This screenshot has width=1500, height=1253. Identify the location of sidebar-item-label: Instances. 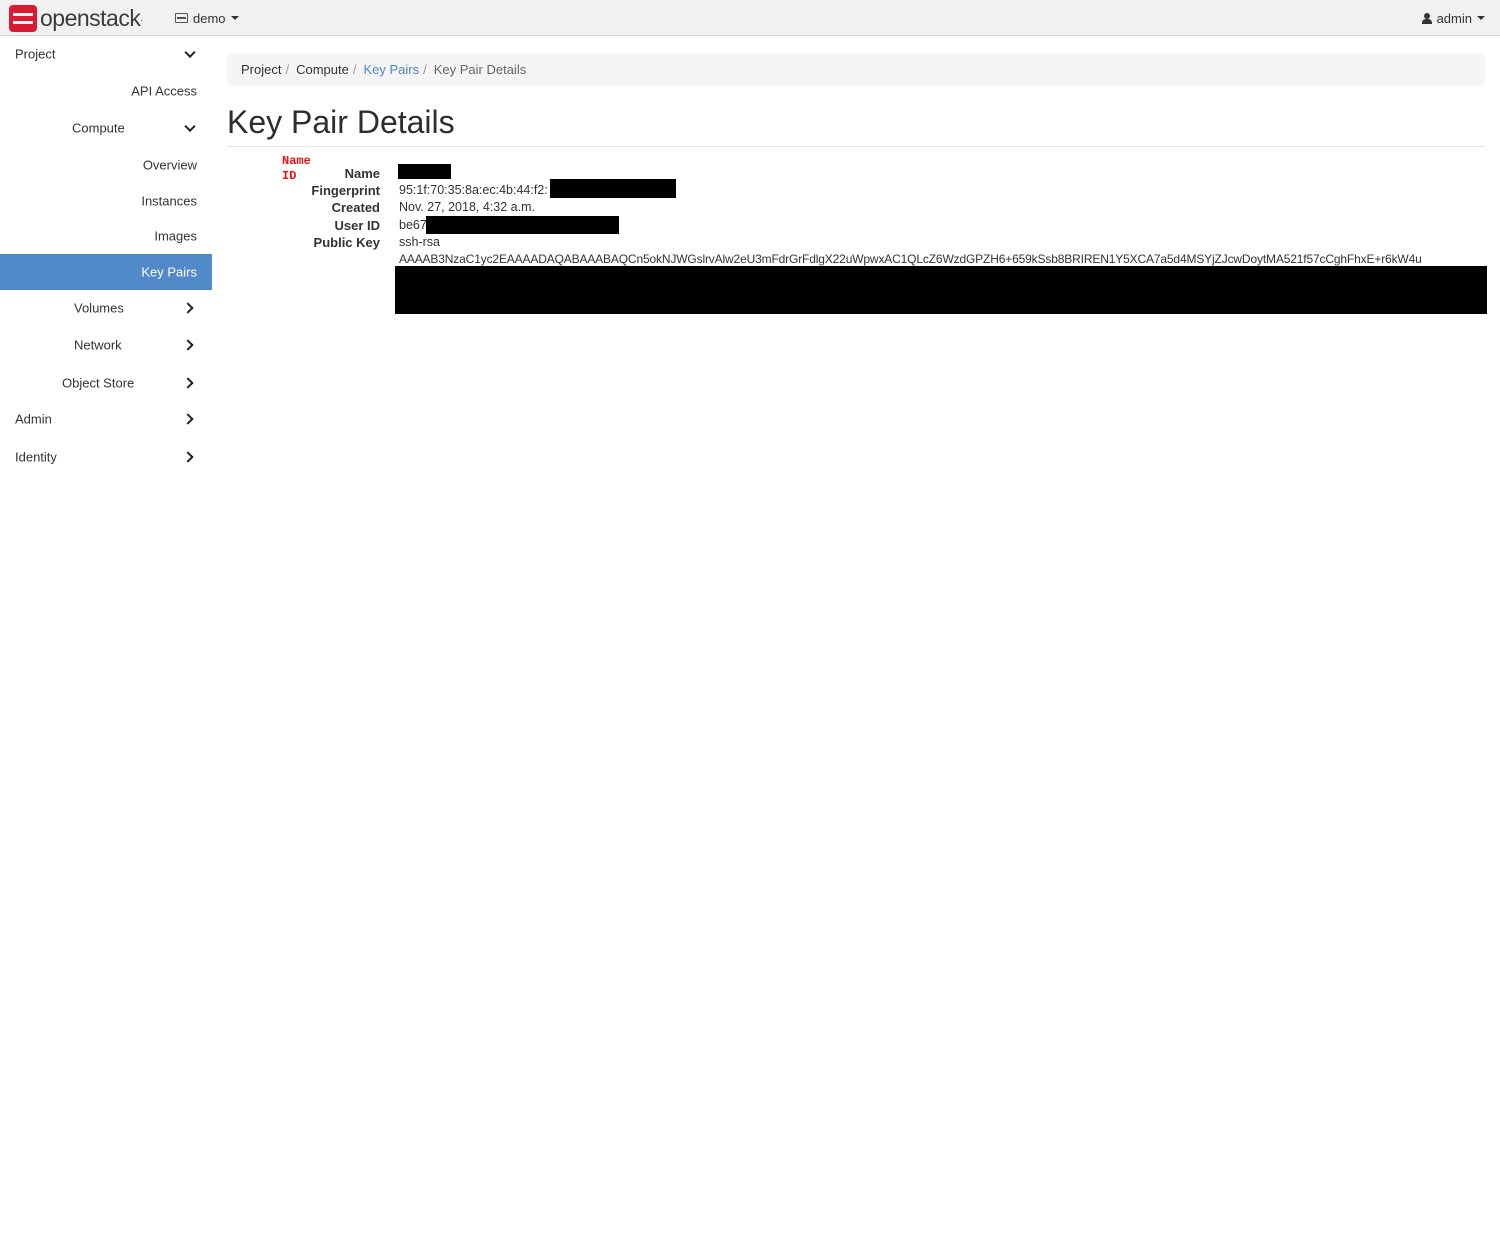
(169, 201).